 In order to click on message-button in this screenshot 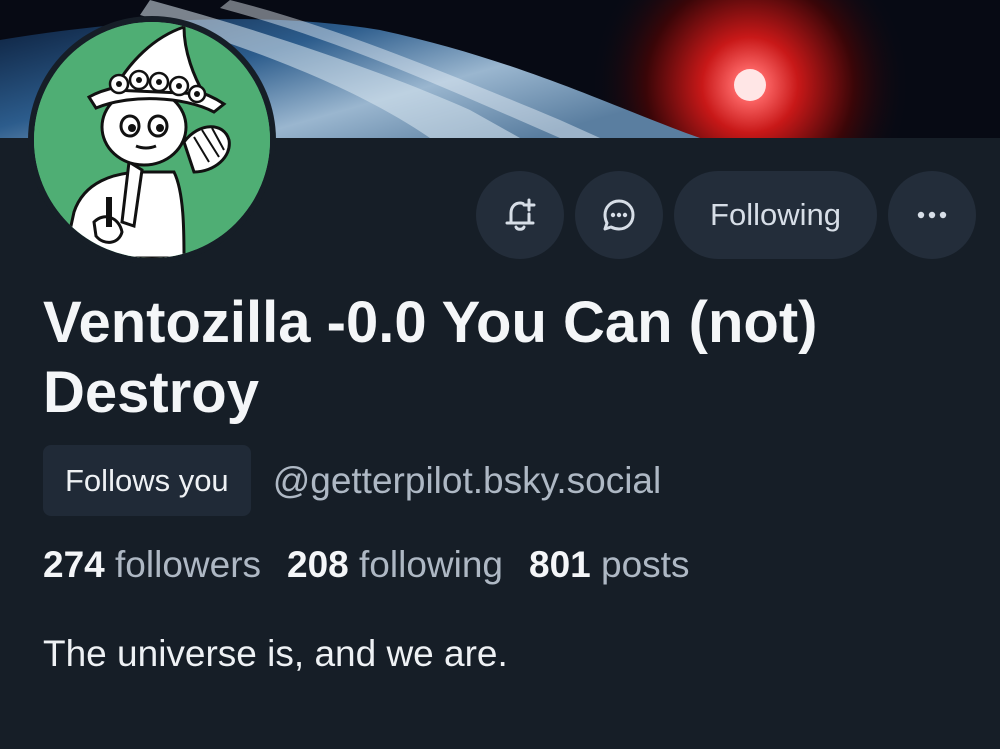, I will do `click(619, 215)`.